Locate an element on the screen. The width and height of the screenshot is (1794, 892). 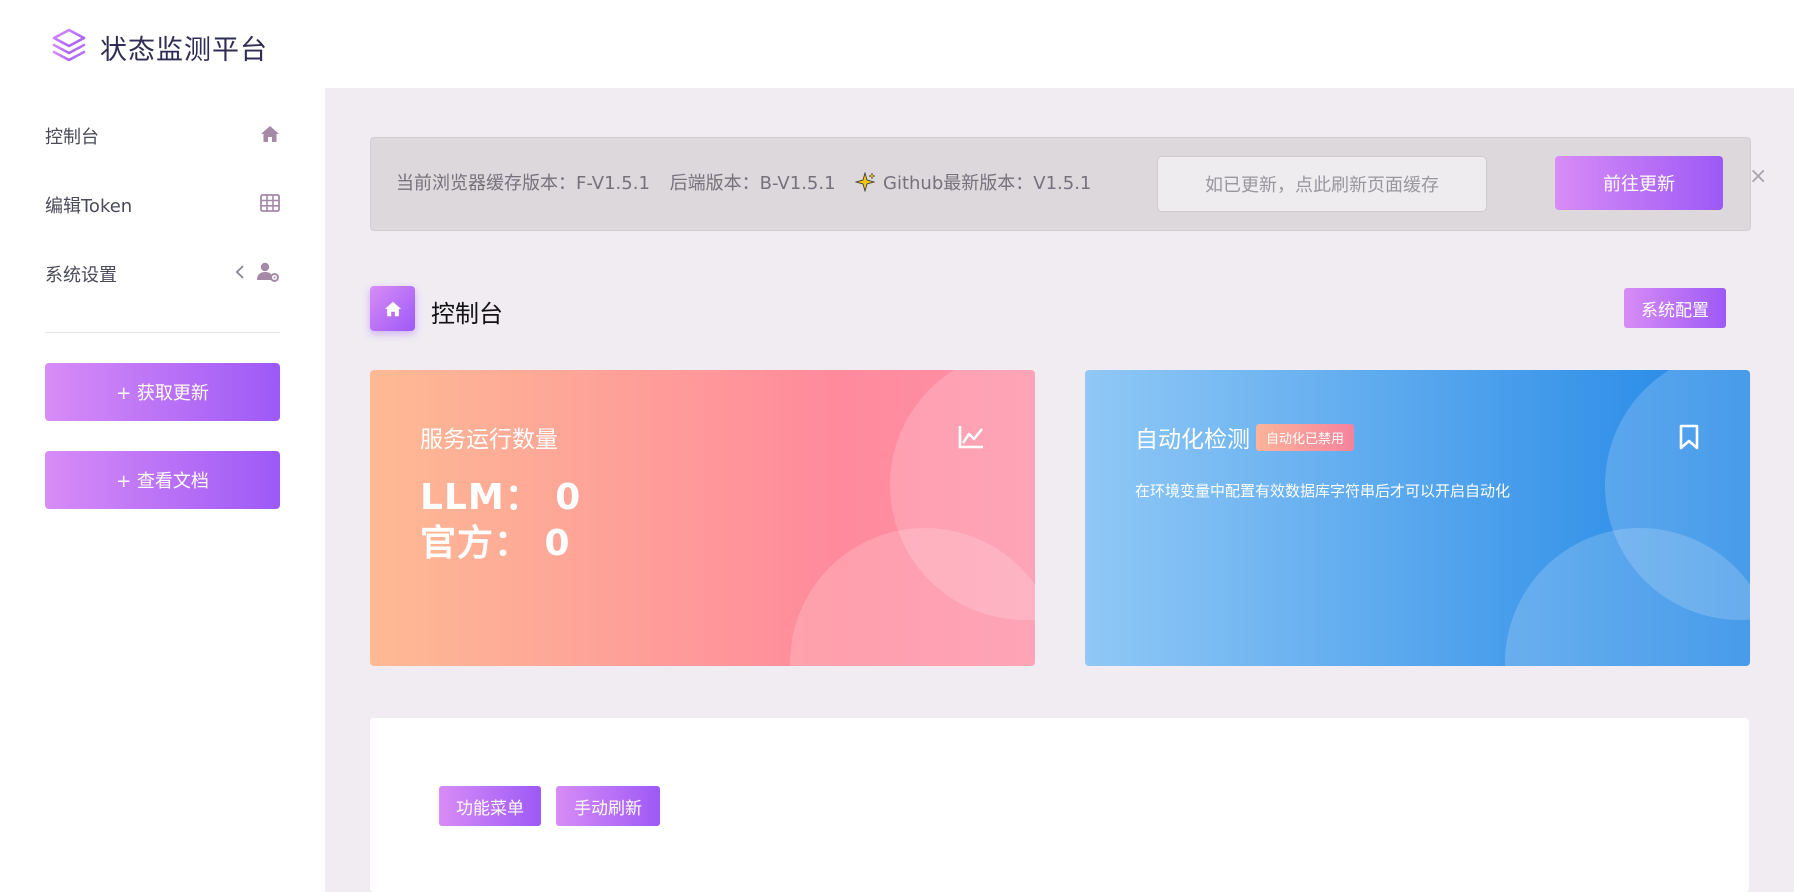
browser-version: 当前浏览器缓存版本：F-V1.5.1 is located at coordinates (523, 183).